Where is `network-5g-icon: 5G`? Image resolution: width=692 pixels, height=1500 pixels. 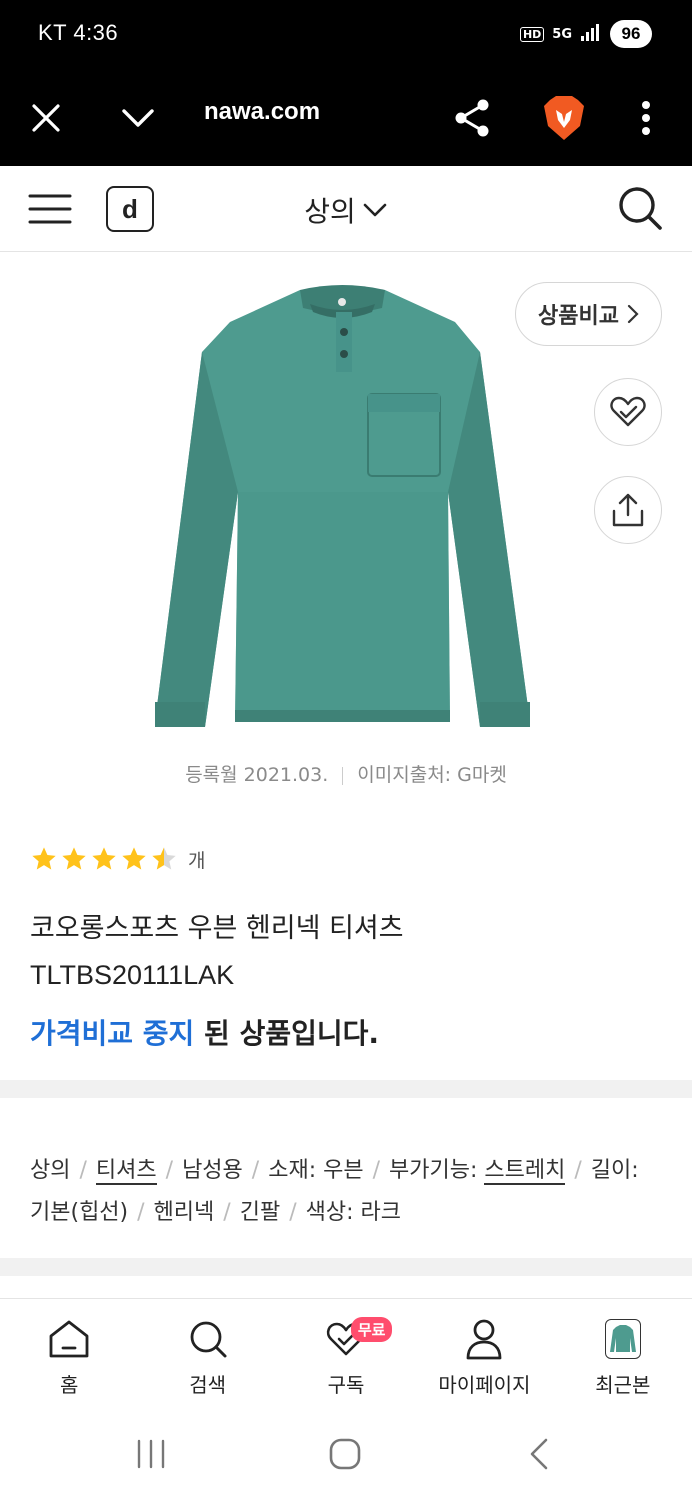 network-5g-icon: 5G is located at coordinates (562, 34).